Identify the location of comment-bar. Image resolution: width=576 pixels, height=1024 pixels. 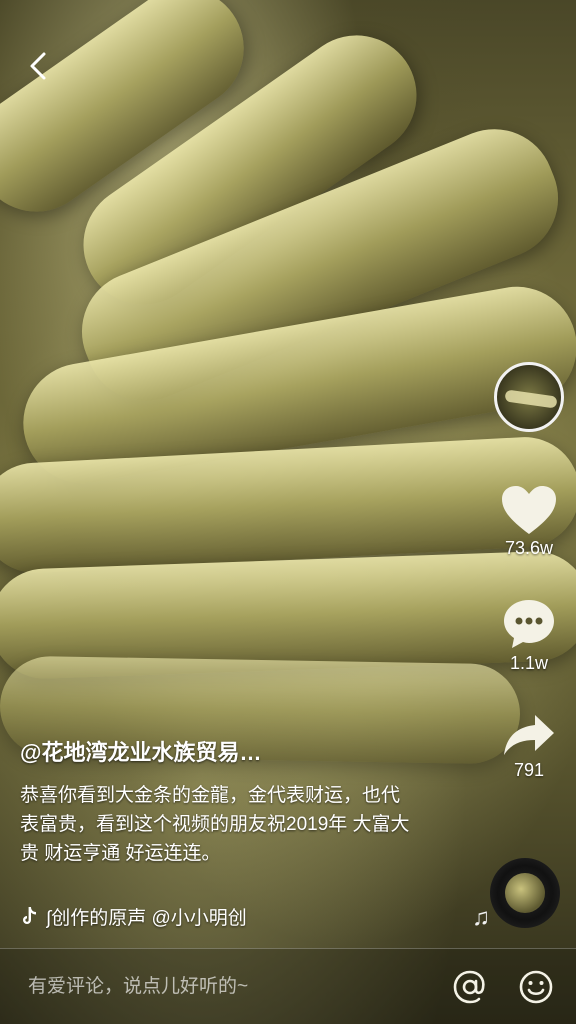
(288, 986).